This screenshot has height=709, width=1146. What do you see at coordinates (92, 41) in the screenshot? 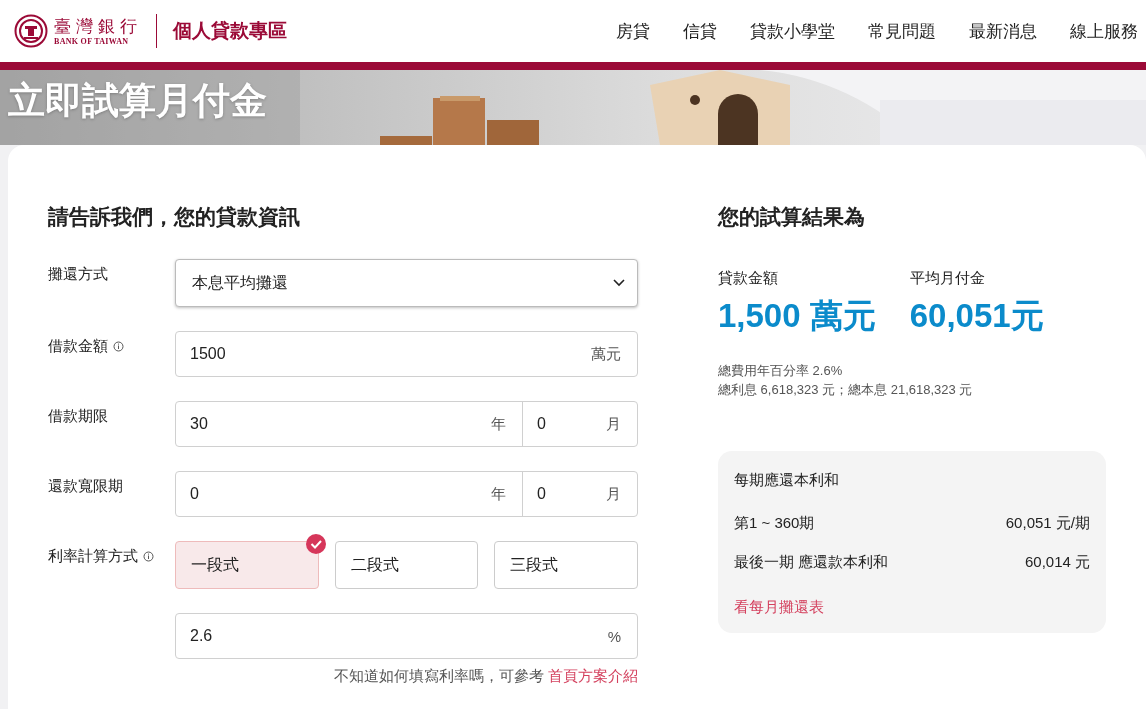
I see `logo-english-name: BANK OF TAIWAN` at bounding box center [92, 41].